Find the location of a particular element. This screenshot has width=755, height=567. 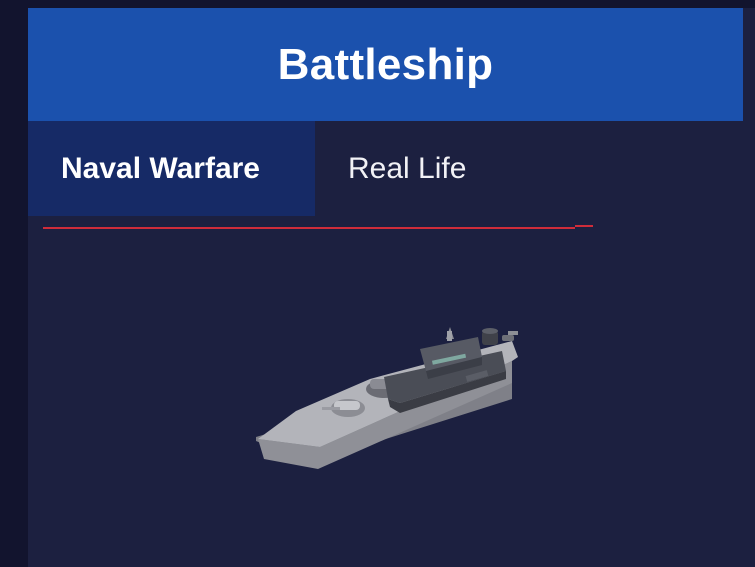

tab-label: Real Life is located at coordinates (407, 168).